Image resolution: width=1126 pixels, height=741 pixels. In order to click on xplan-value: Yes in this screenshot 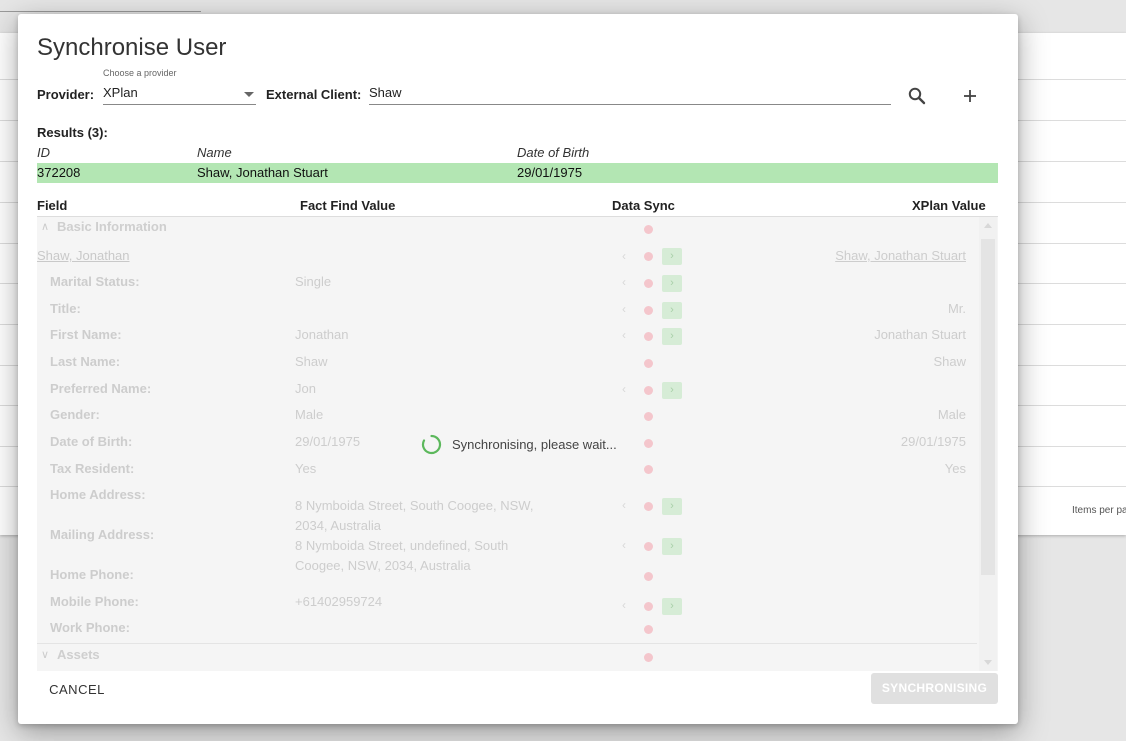, I will do `click(955, 468)`.